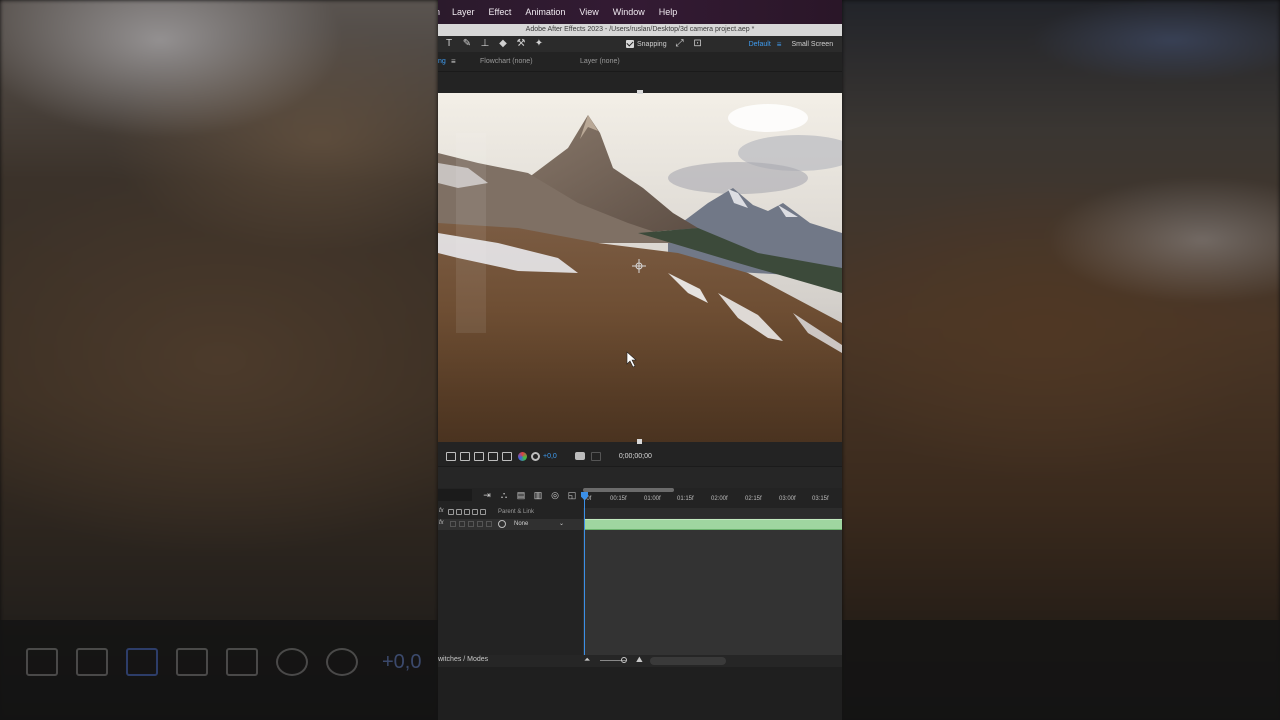  I want to click on tab-flowchart: Flowchart (none), so click(506, 61).